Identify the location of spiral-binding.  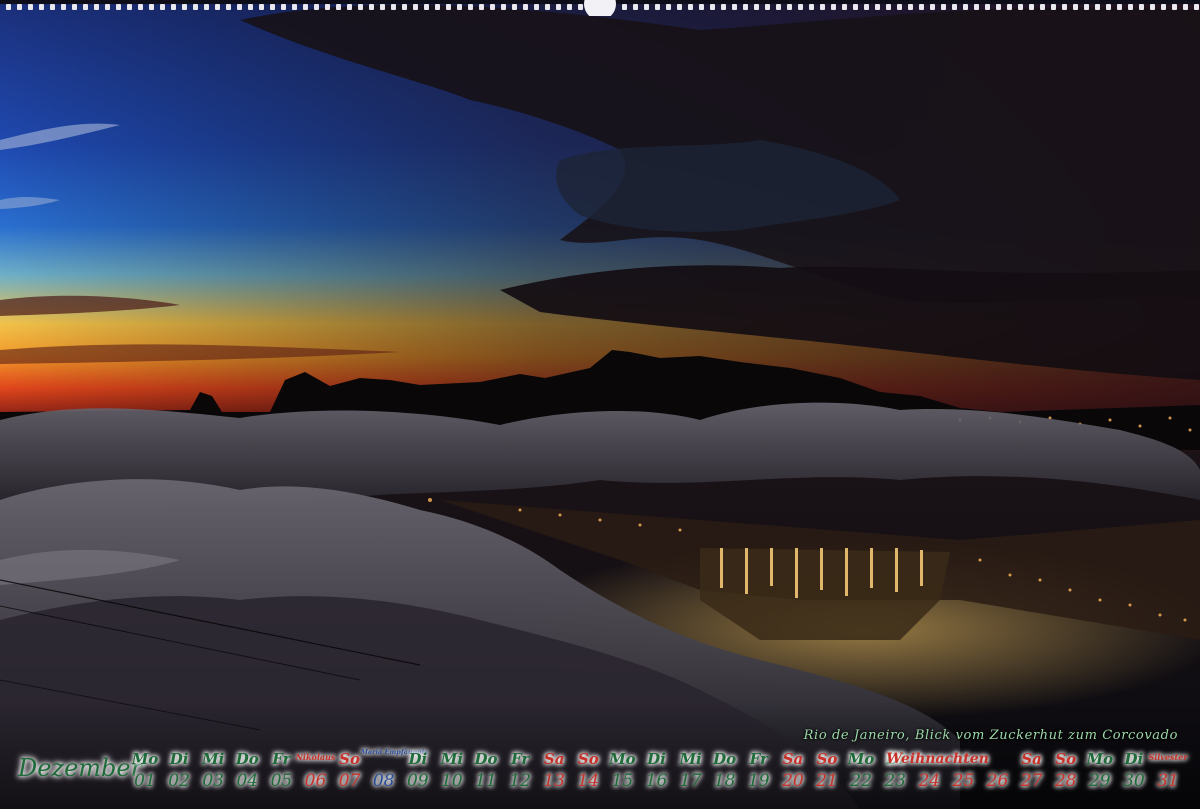
(600, 8).